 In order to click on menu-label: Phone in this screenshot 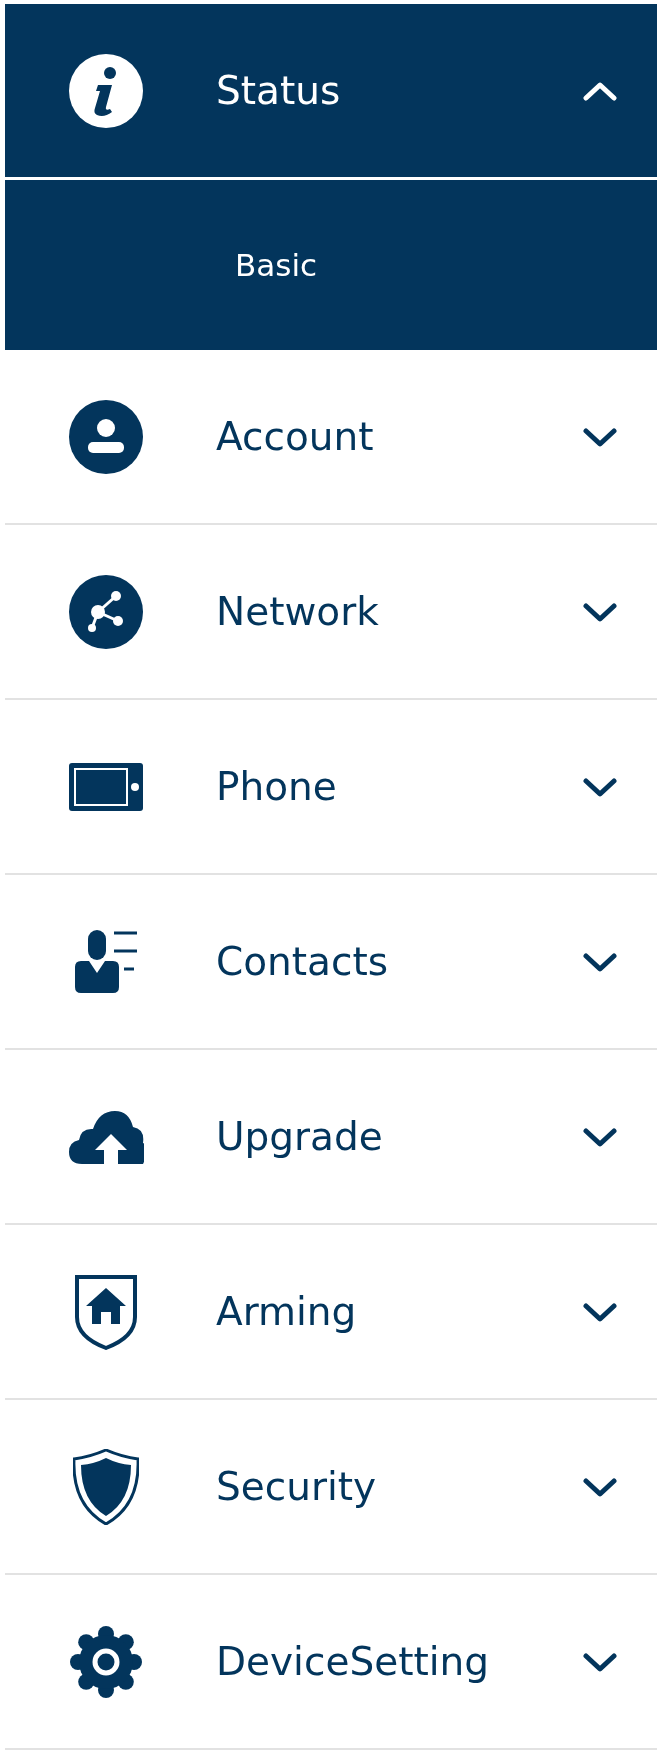, I will do `click(277, 786)`.